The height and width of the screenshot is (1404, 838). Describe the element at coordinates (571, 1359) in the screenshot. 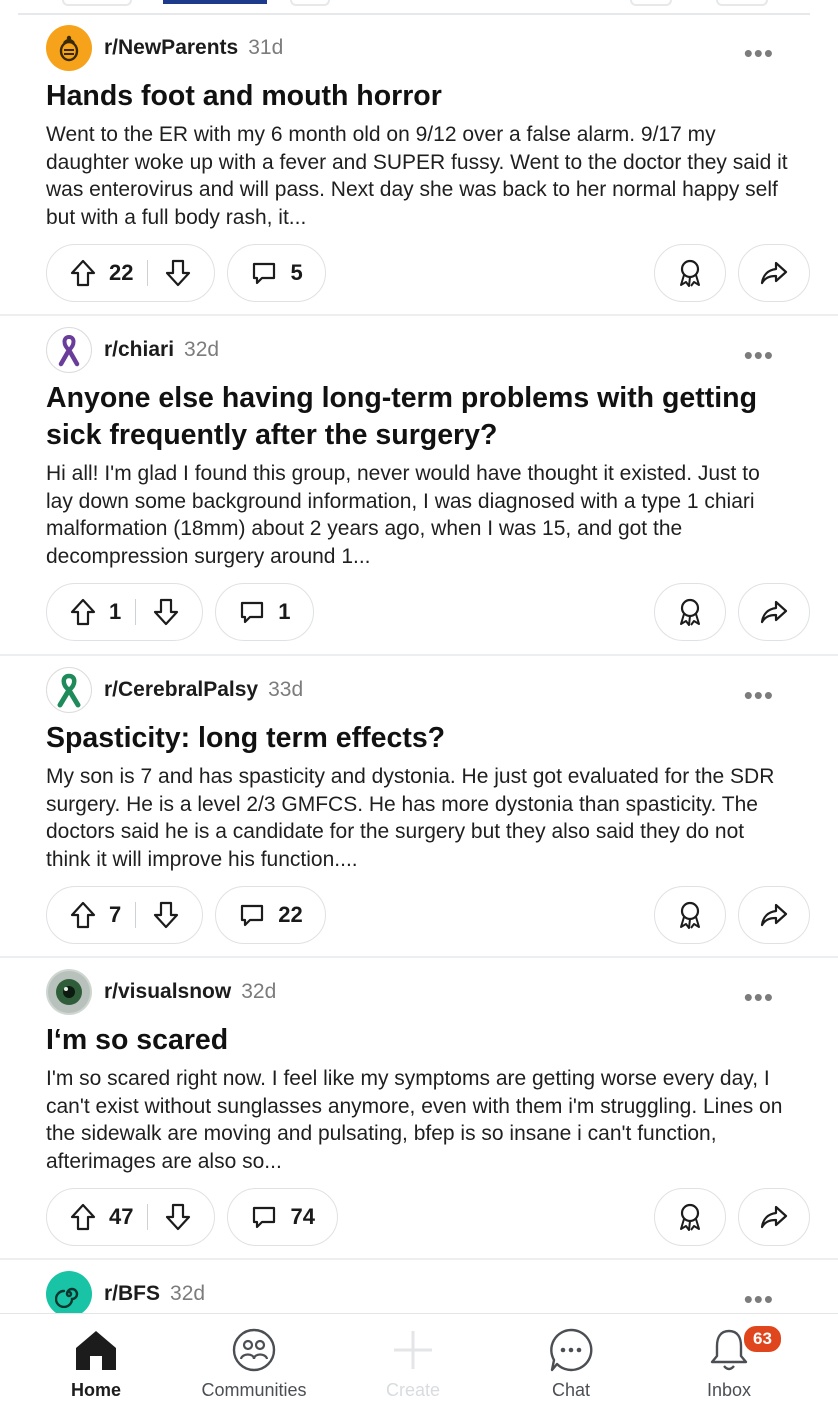

I see `nav-chat: Chat` at that location.